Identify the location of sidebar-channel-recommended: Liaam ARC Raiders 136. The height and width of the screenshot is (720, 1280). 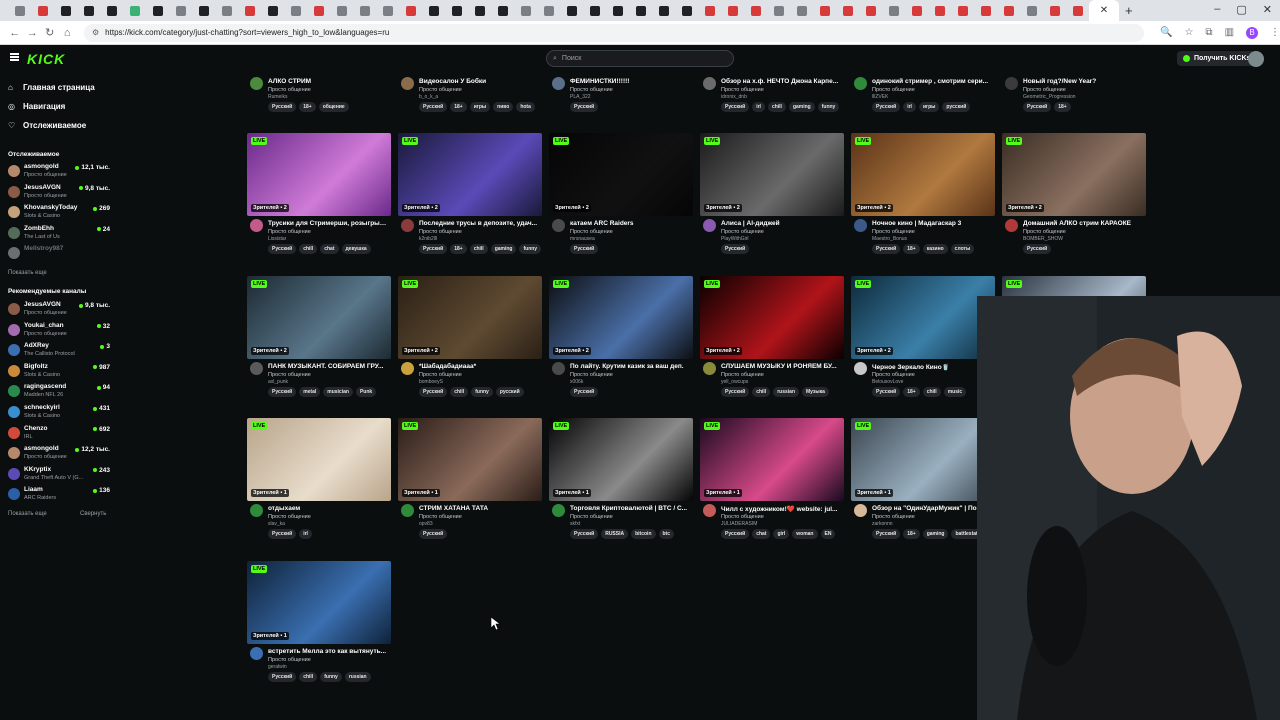
(59, 495).